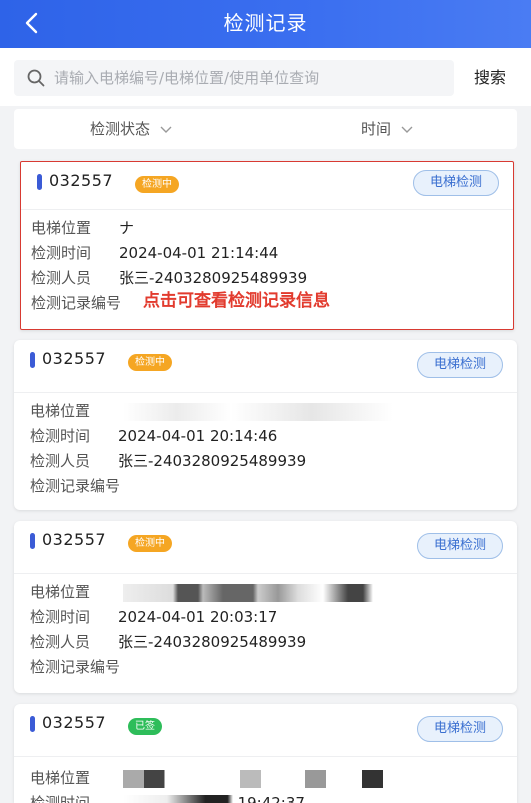  What do you see at coordinates (145, 726) in the screenshot?
I see `status-badge: 已签` at bounding box center [145, 726].